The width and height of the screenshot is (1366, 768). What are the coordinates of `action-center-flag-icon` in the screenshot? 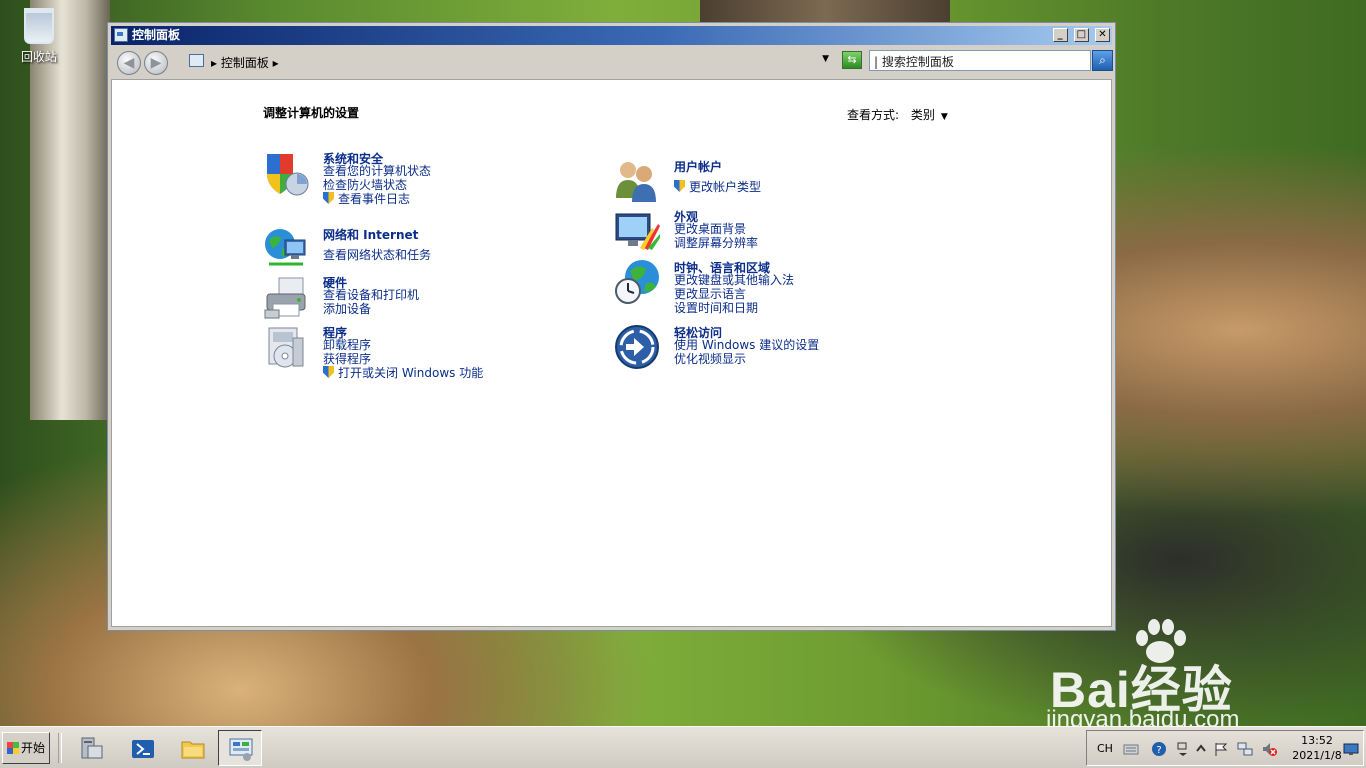 It's located at (1221, 749).